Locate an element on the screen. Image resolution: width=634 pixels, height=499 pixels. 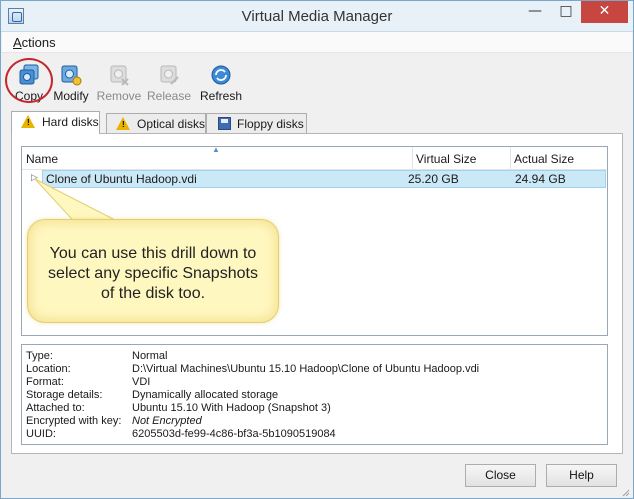
modify-disk-icon is located at coordinates (71, 75).